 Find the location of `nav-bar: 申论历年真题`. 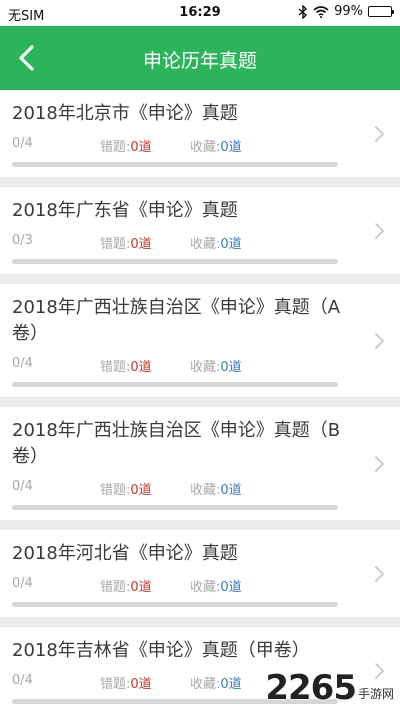

nav-bar: 申论历年真题 is located at coordinates (200, 58).